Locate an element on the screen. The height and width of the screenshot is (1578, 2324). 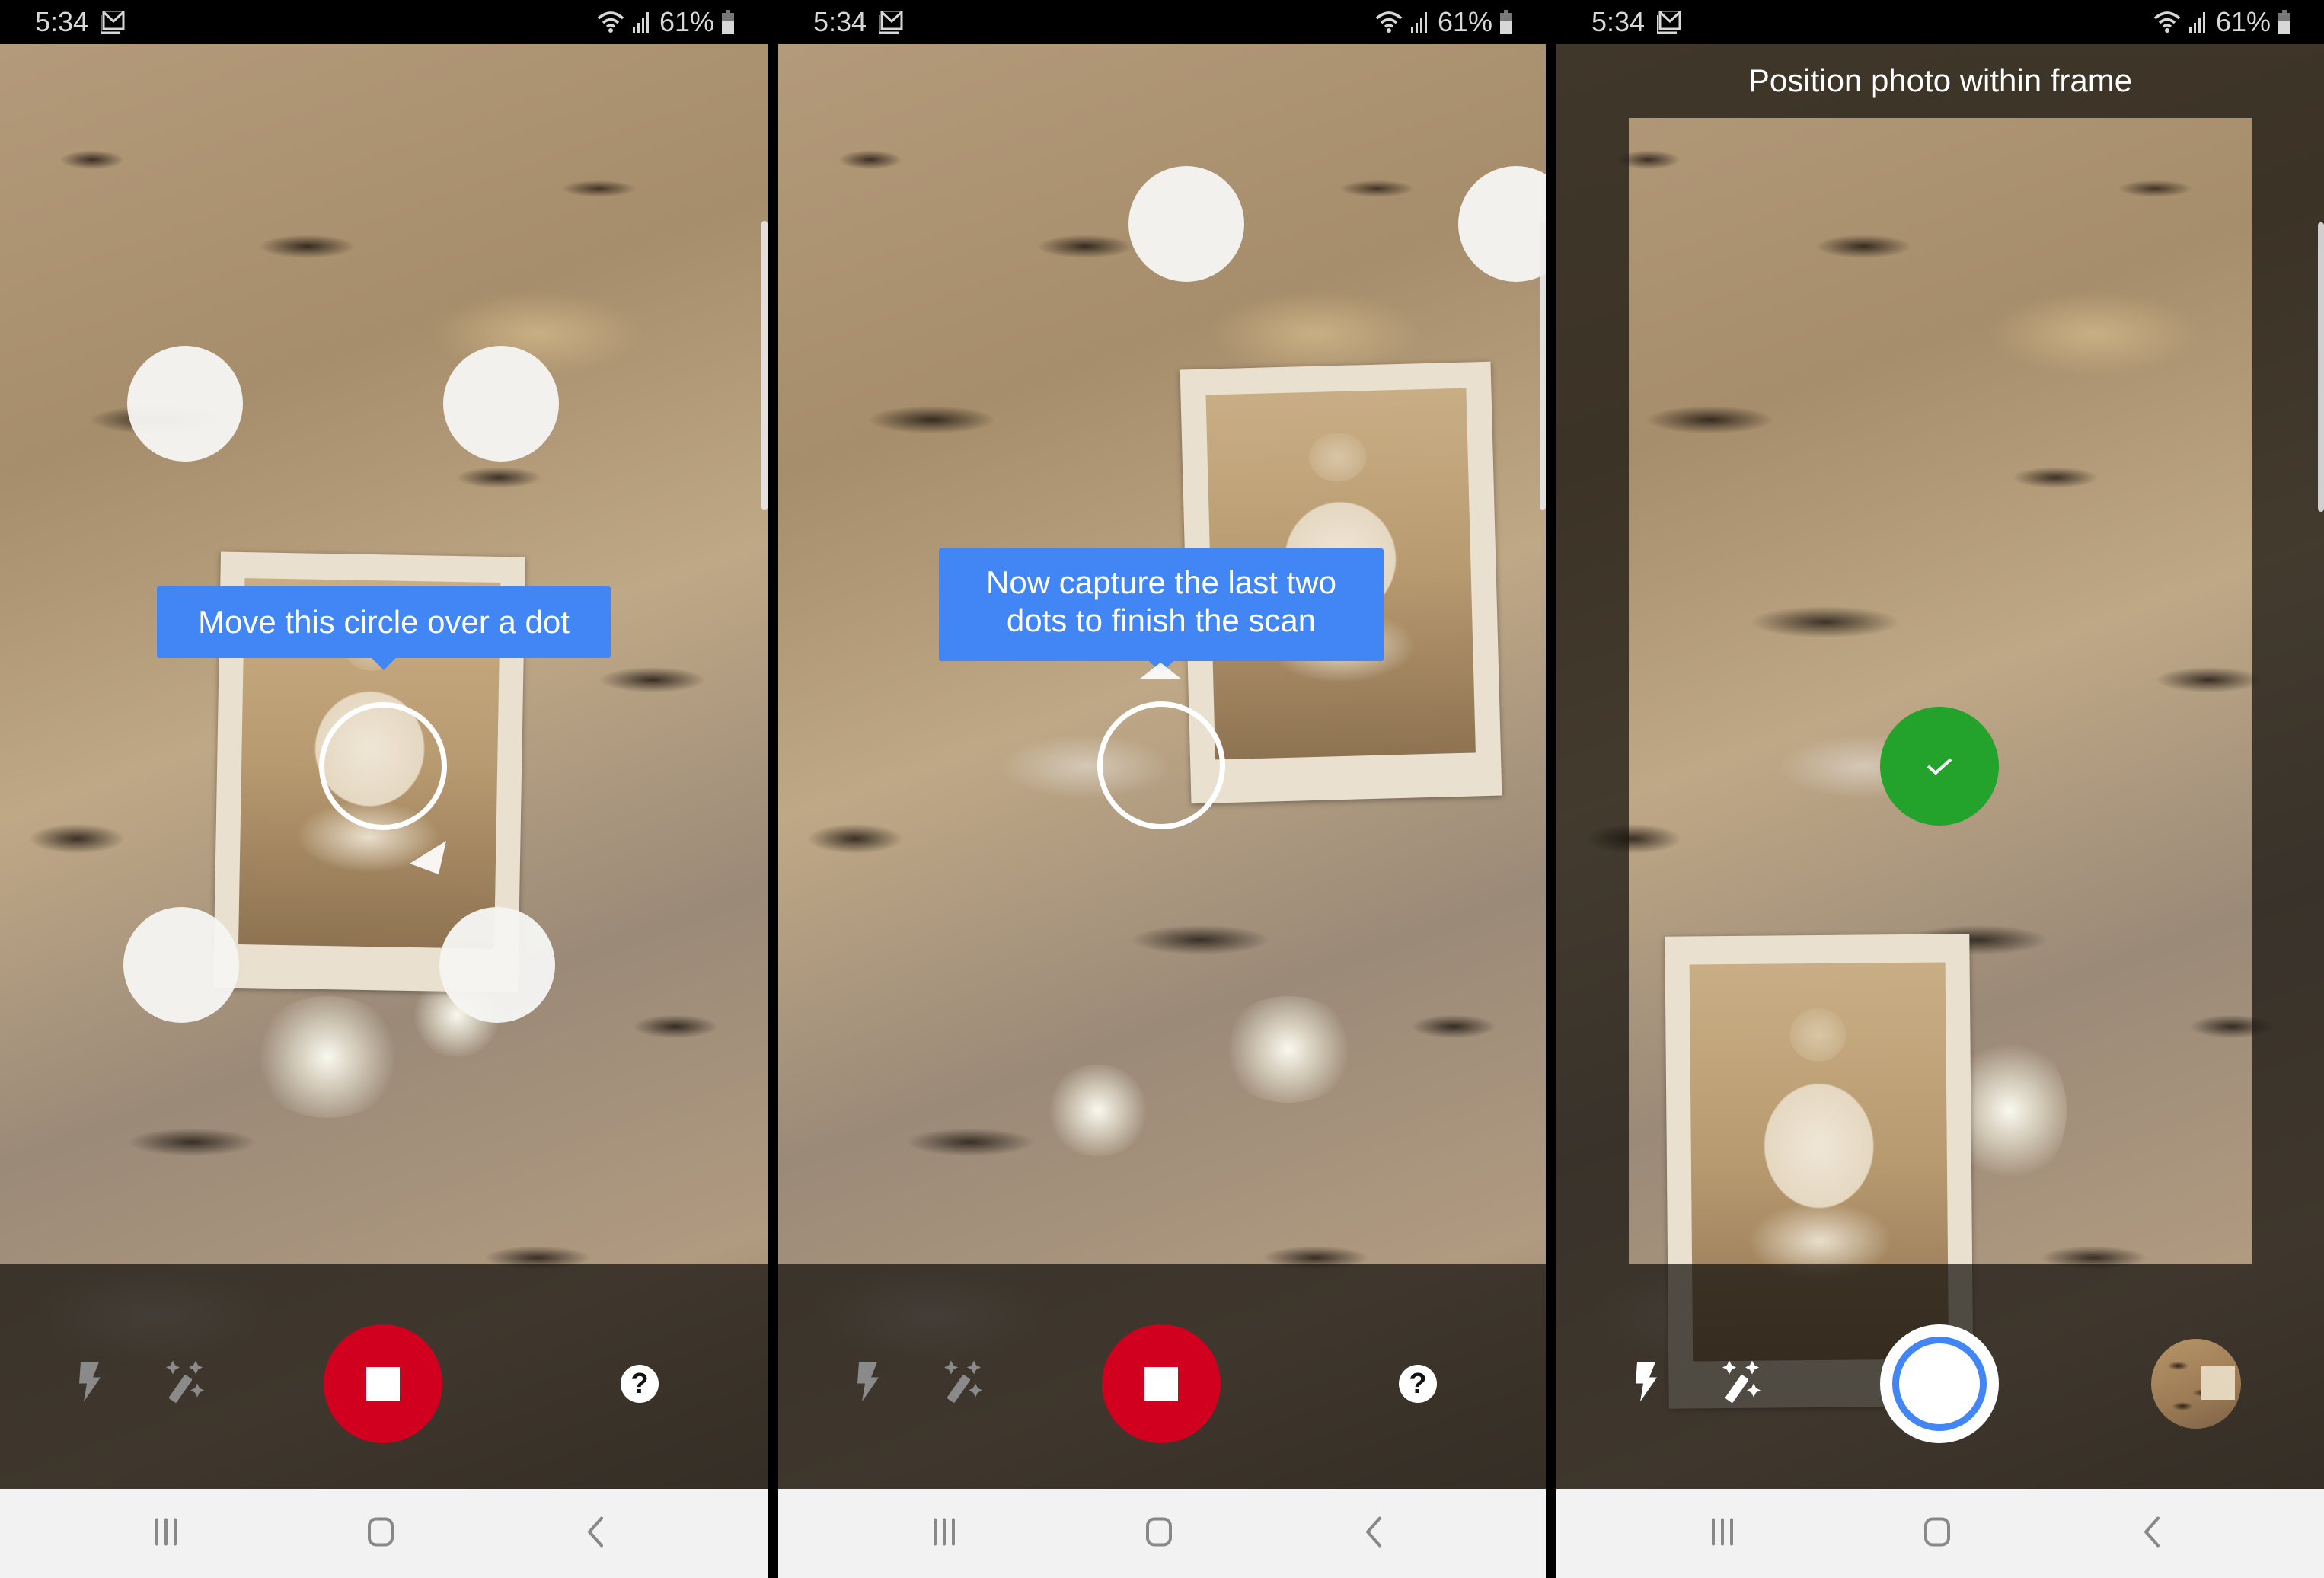
frame-instruction-title: Position photo within frame is located at coordinates (1940, 80).